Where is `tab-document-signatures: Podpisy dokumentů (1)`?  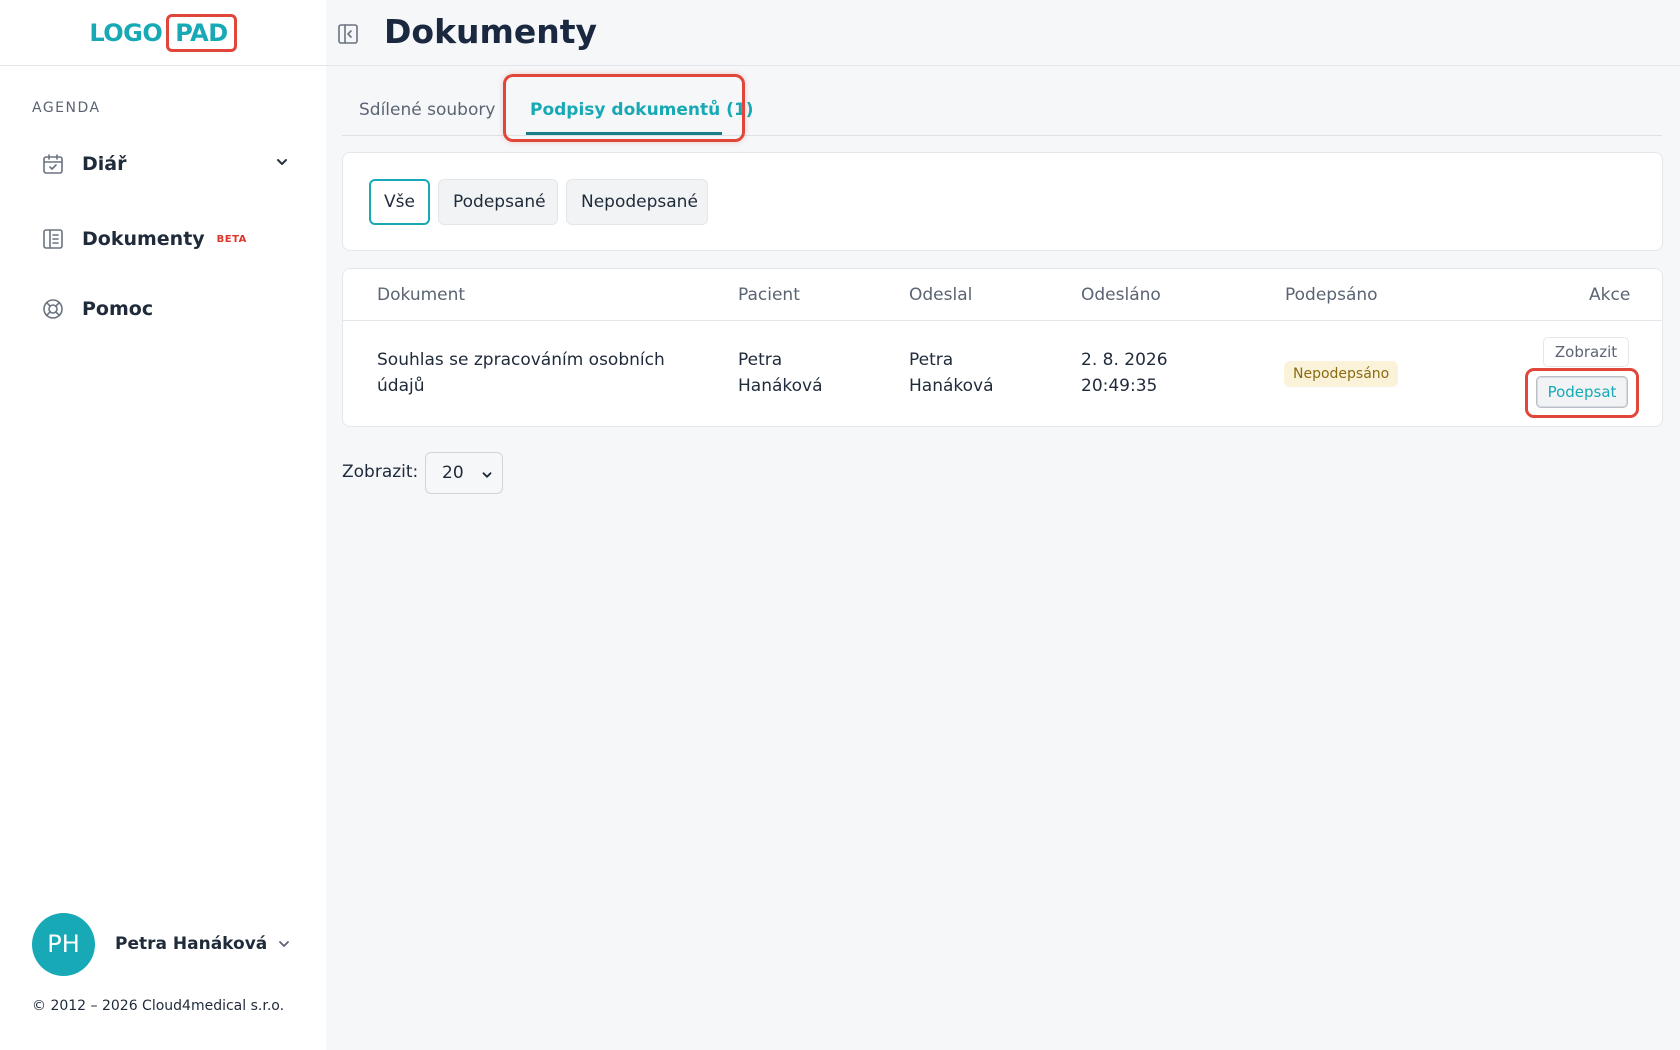
tab-document-signatures: Podpisy dokumentů (1) is located at coordinates (642, 110).